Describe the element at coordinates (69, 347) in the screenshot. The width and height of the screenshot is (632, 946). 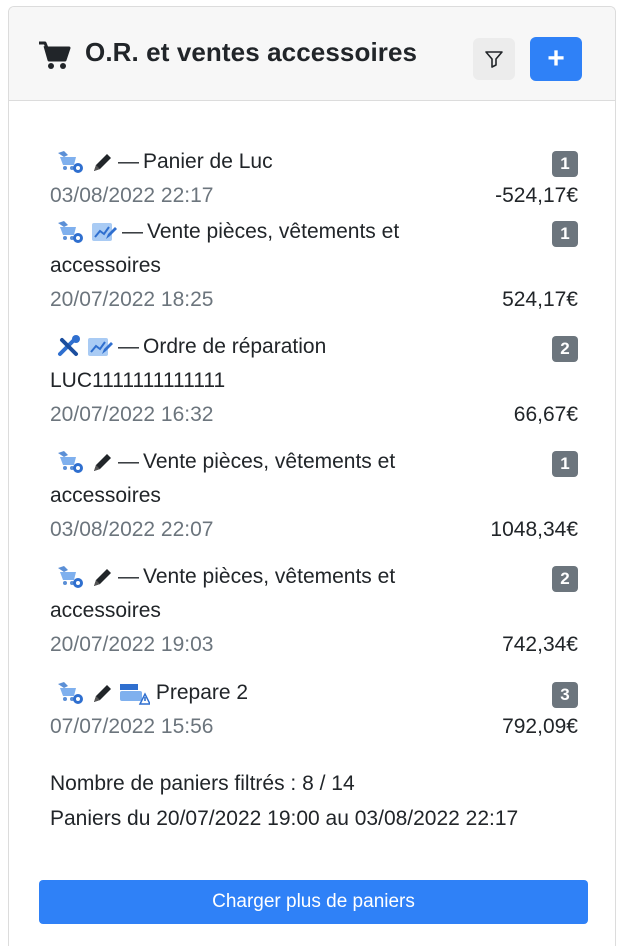
I see `wrench-screwdriver-icon` at that location.